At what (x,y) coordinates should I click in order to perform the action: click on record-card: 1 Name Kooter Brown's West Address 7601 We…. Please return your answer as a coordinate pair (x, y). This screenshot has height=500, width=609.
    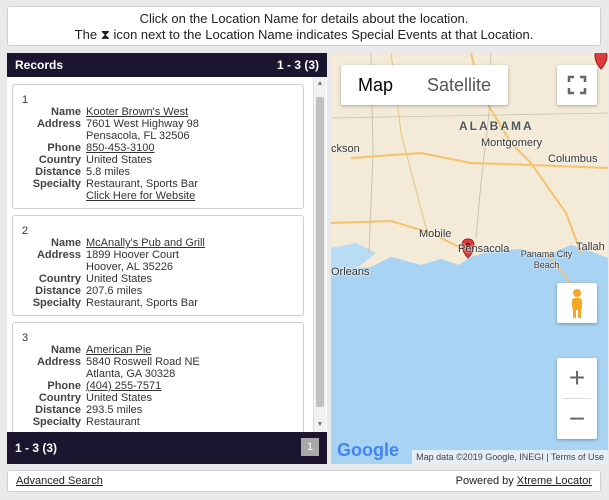
    Looking at the image, I should click on (158, 146).